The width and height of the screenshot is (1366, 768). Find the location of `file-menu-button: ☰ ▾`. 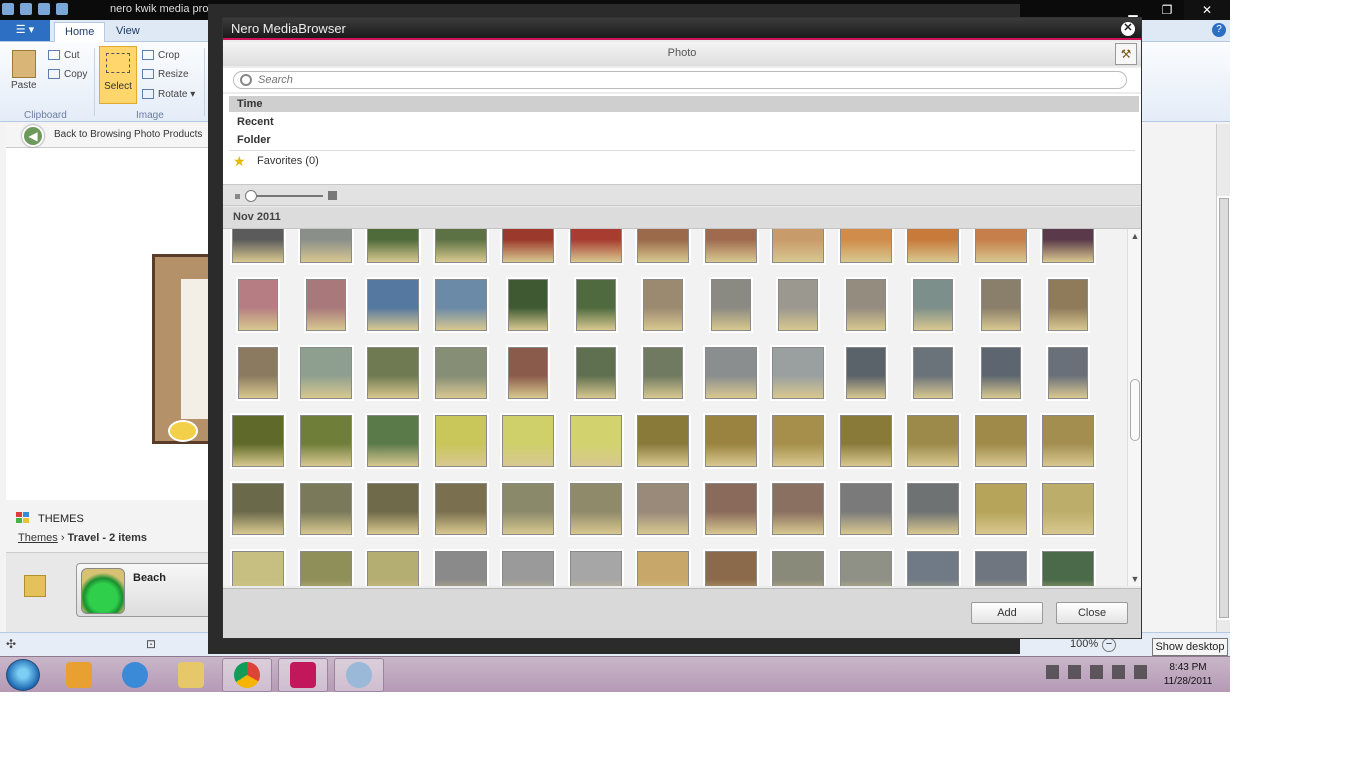

file-menu-button: ☰ ▾ is located at coordinates (25, 30).